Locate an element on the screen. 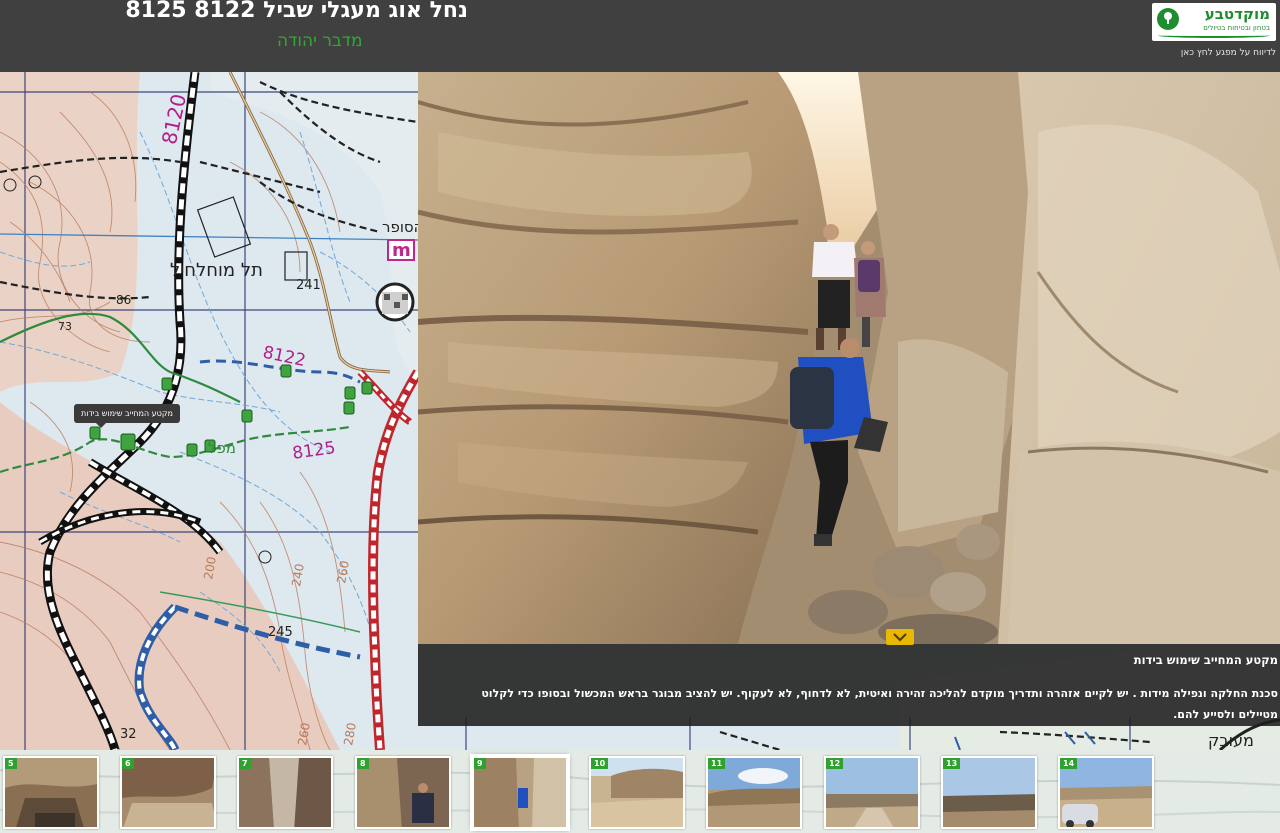 The height and width of the screenshot is (833, 1280). height-32: 32 is located at coordinates (128, 734).